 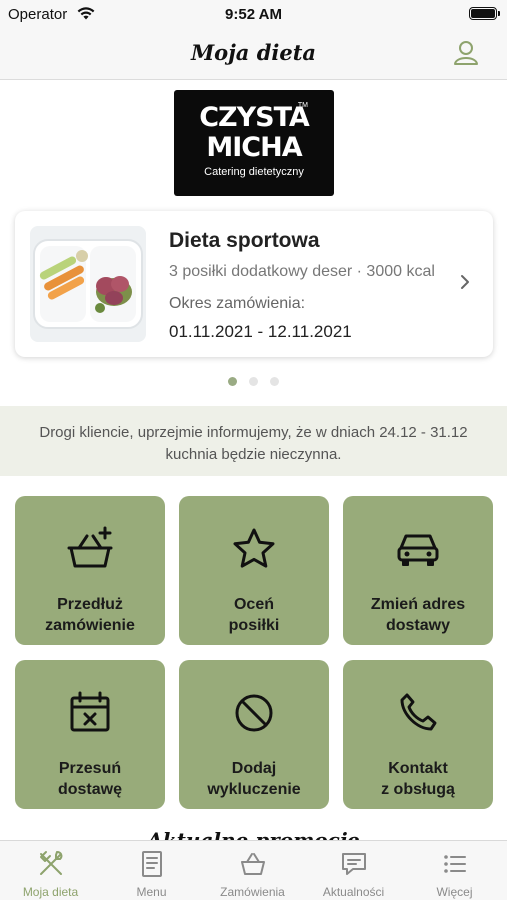 I want to click on user-icon, so click(x=466, y=53).